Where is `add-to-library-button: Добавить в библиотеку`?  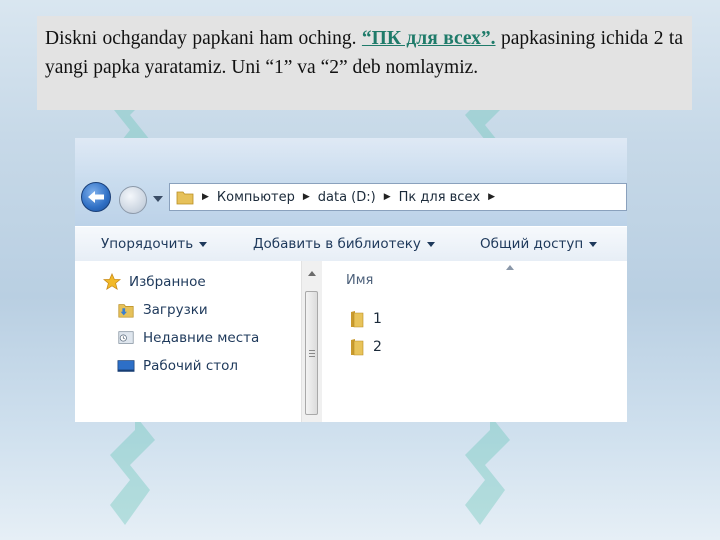 add-to-library-button: Добавить в библиотеку is located at coordinates (344, 244).